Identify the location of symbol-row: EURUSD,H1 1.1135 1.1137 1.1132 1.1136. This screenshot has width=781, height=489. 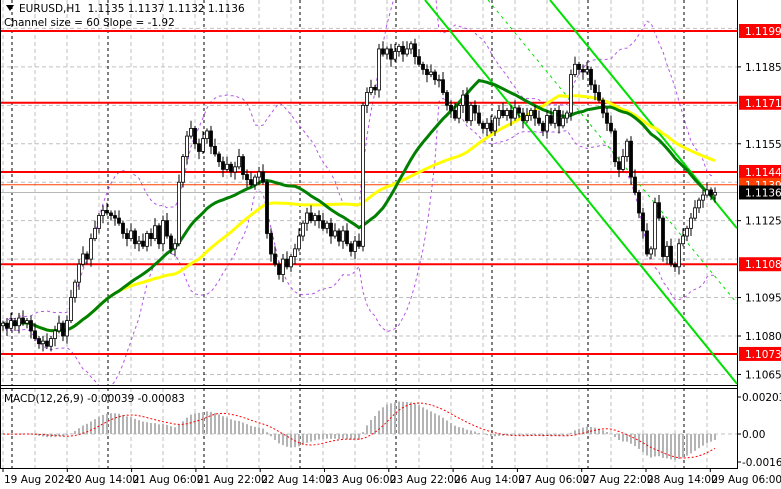
(124, 9).